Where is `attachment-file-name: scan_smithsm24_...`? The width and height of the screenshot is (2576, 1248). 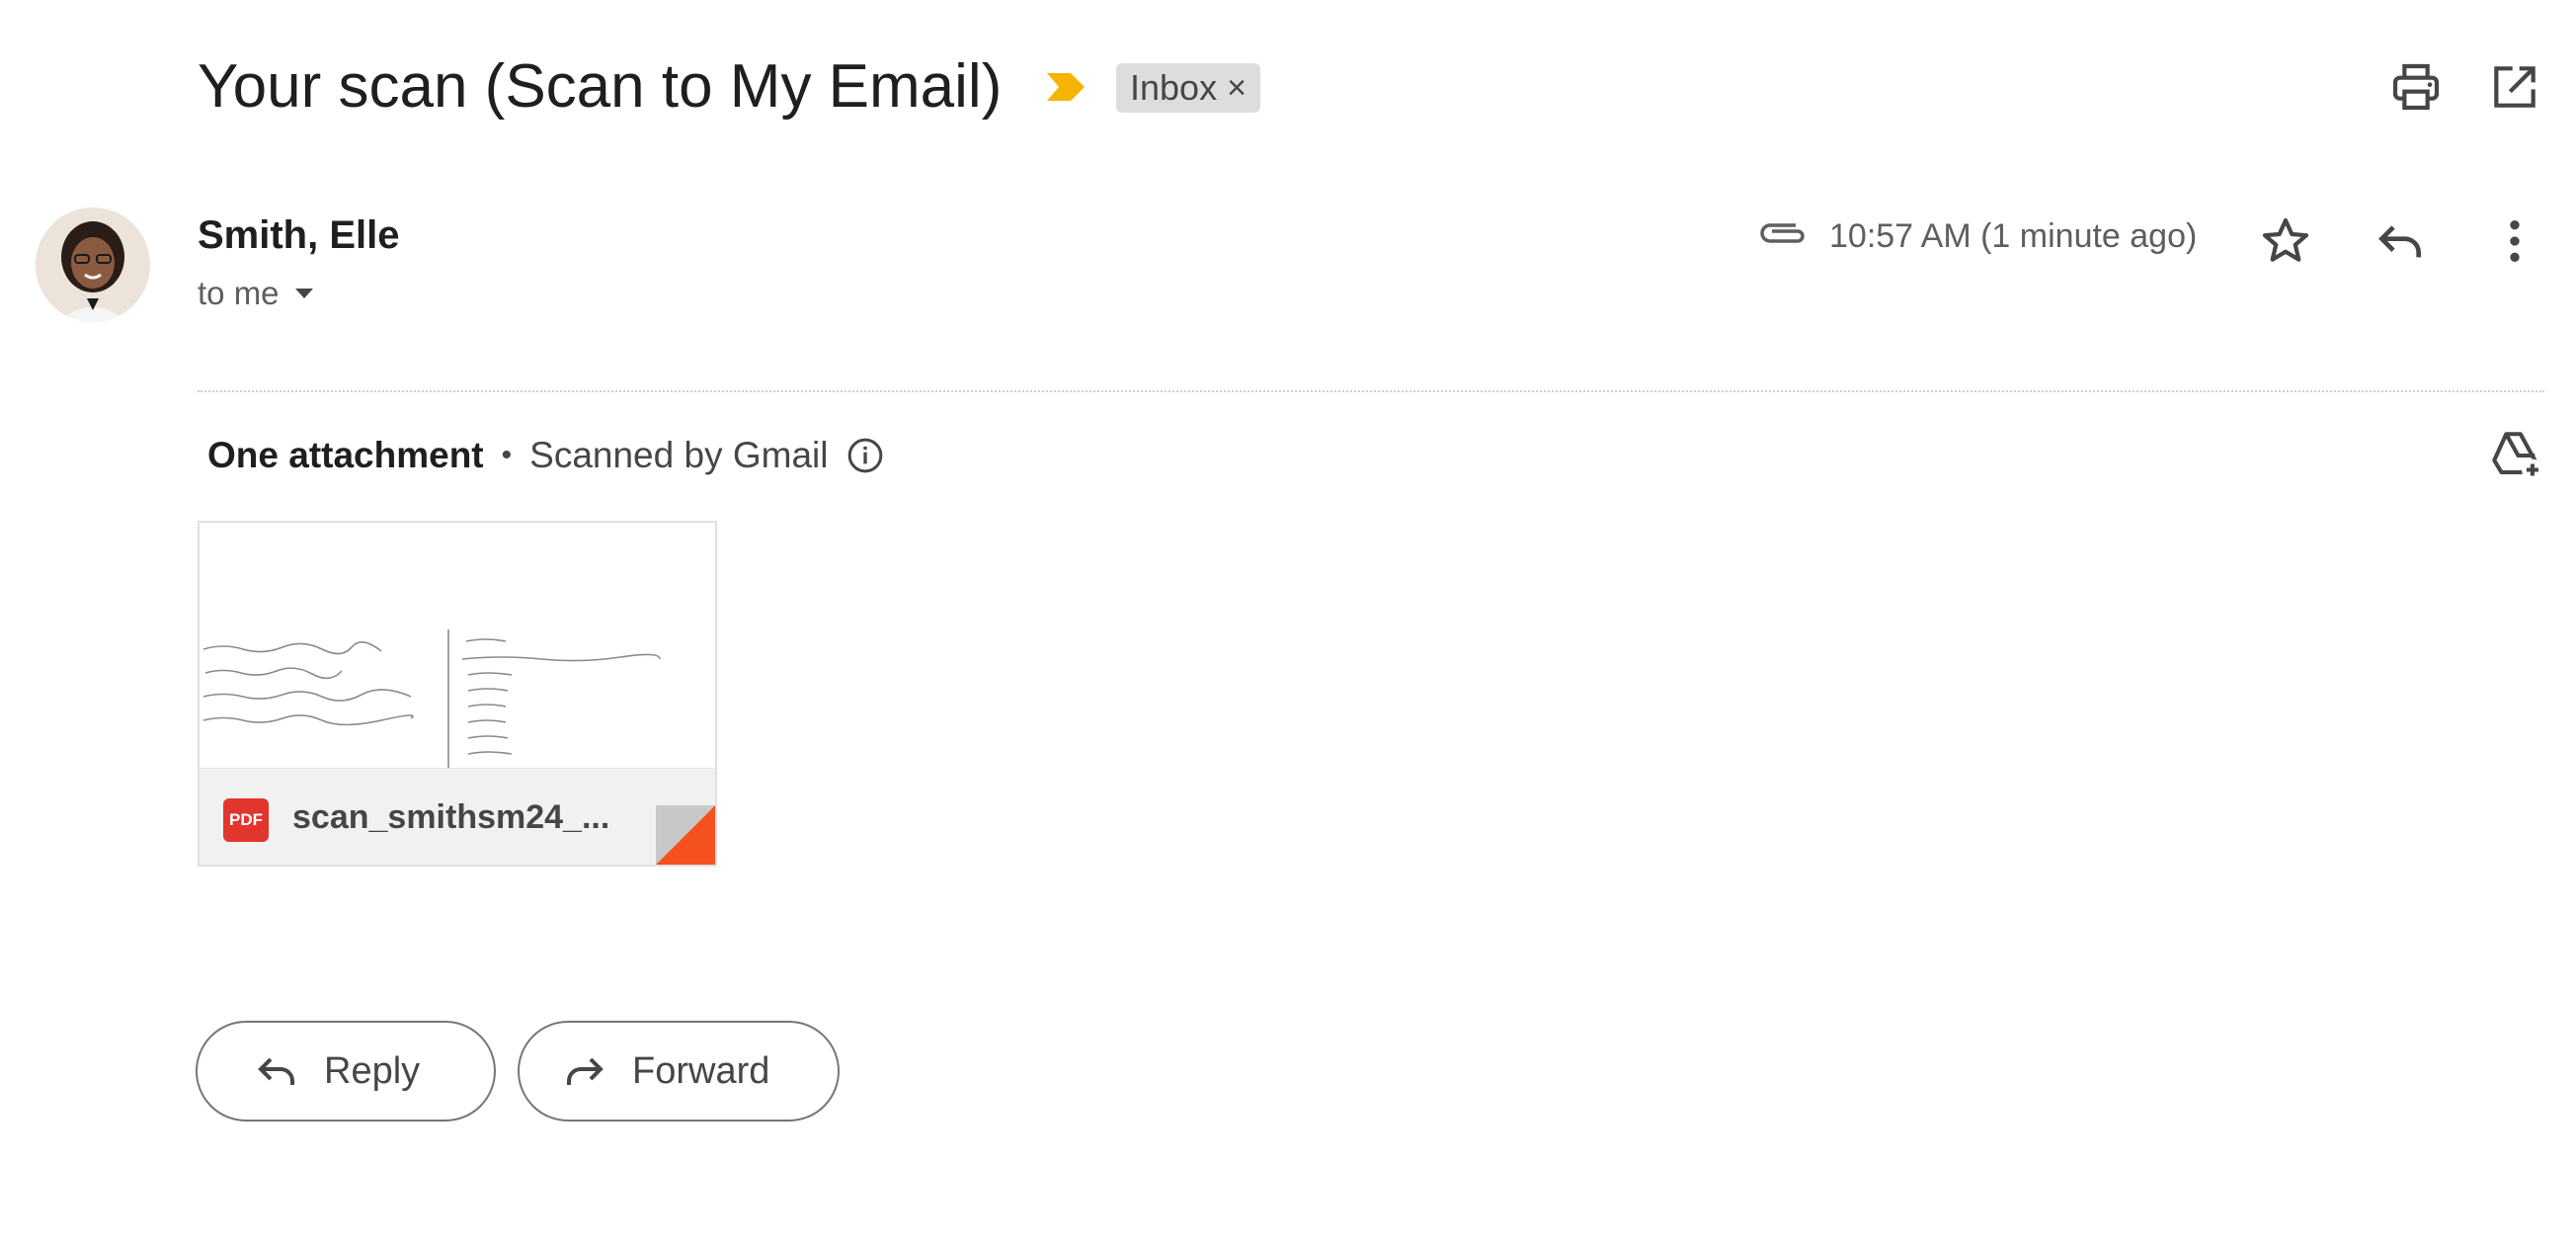
attachment-file-name: scan_smithsm24_... is located at coordinates (450, 817).